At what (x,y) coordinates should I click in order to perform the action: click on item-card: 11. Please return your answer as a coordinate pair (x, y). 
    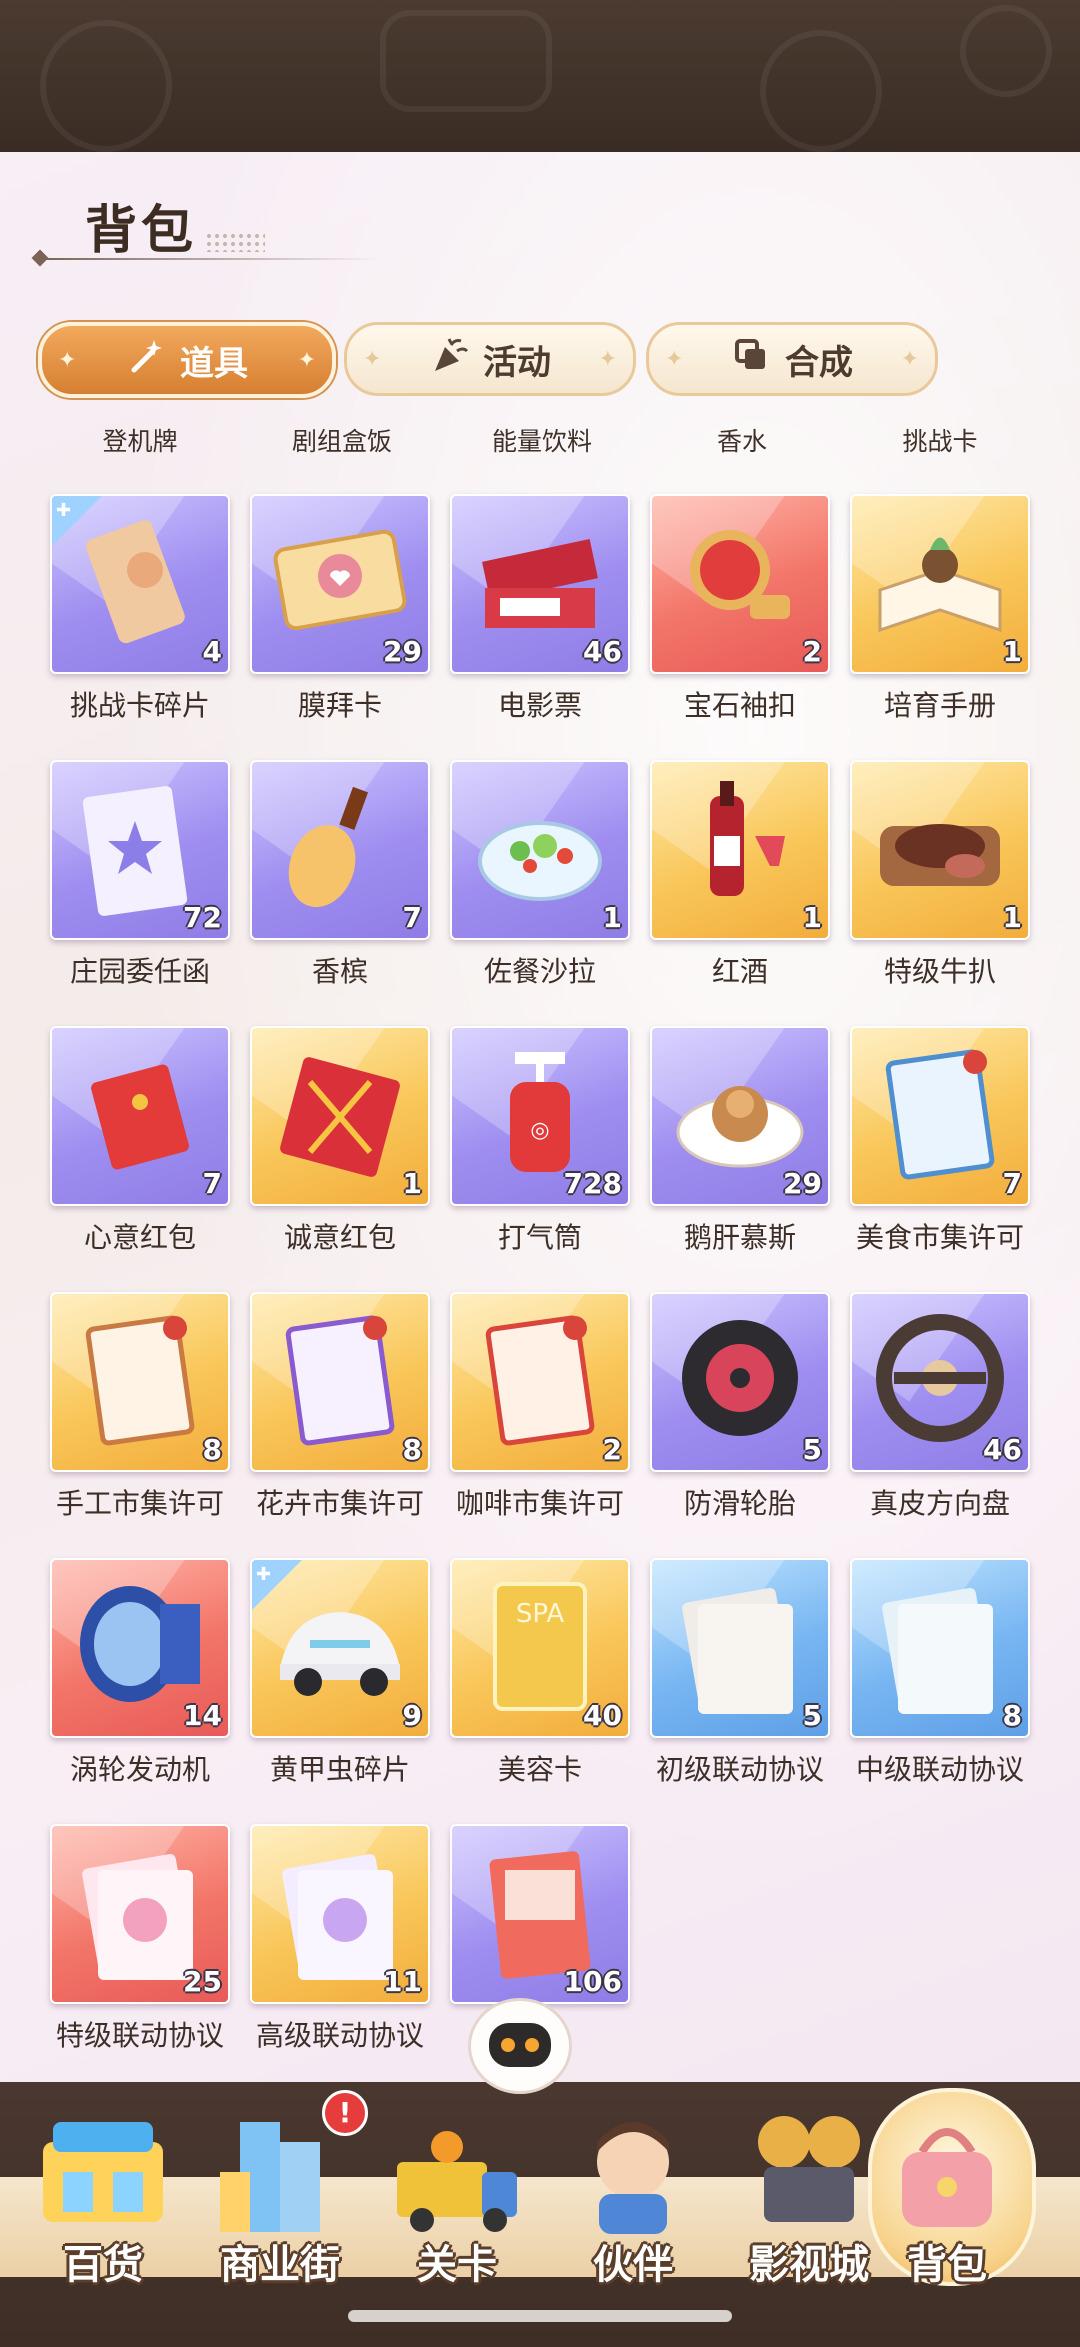
    Looking at the image, I should click on (340, 1914).